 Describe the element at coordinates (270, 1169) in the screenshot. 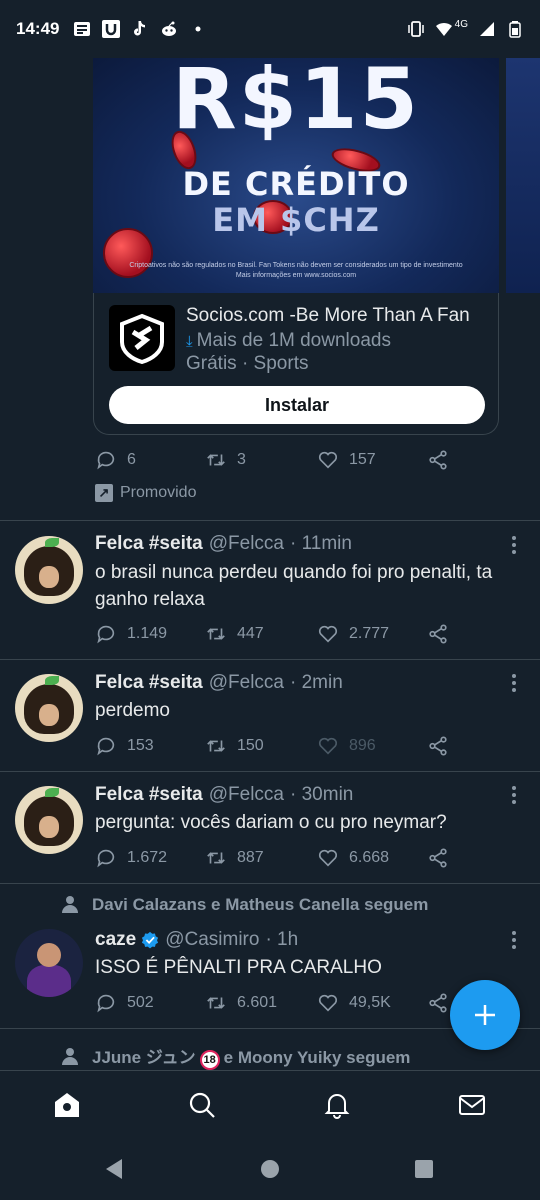

I see `home-circle-icon` at that location.